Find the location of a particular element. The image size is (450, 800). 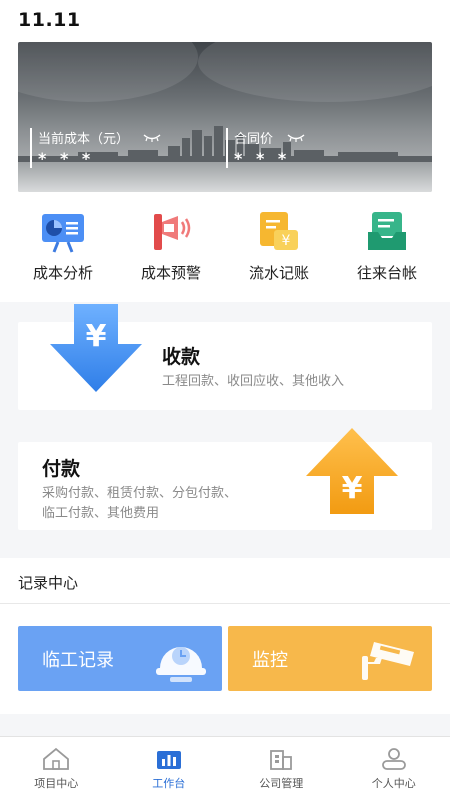

records-heading: 记录中心 is located at coordinates (225, 581).